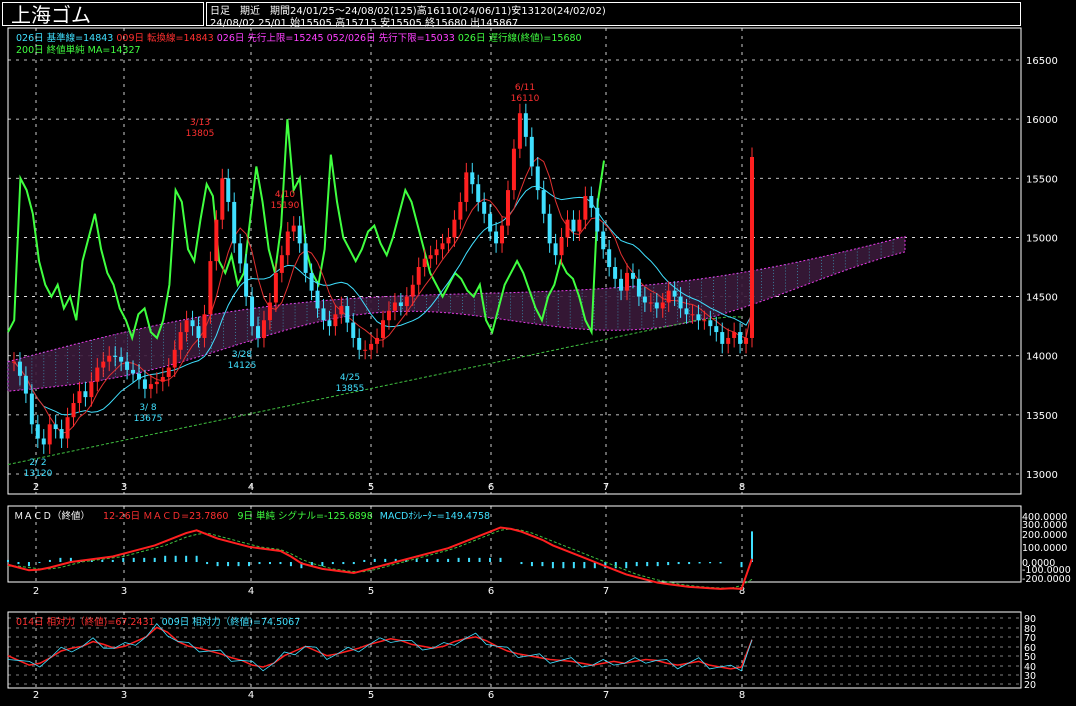 The image size is (1076, 706). What do you see at coordinates (124, 591) in the screenshot?
I see `month-label-macd: 3` at bounding box center [124, 591].